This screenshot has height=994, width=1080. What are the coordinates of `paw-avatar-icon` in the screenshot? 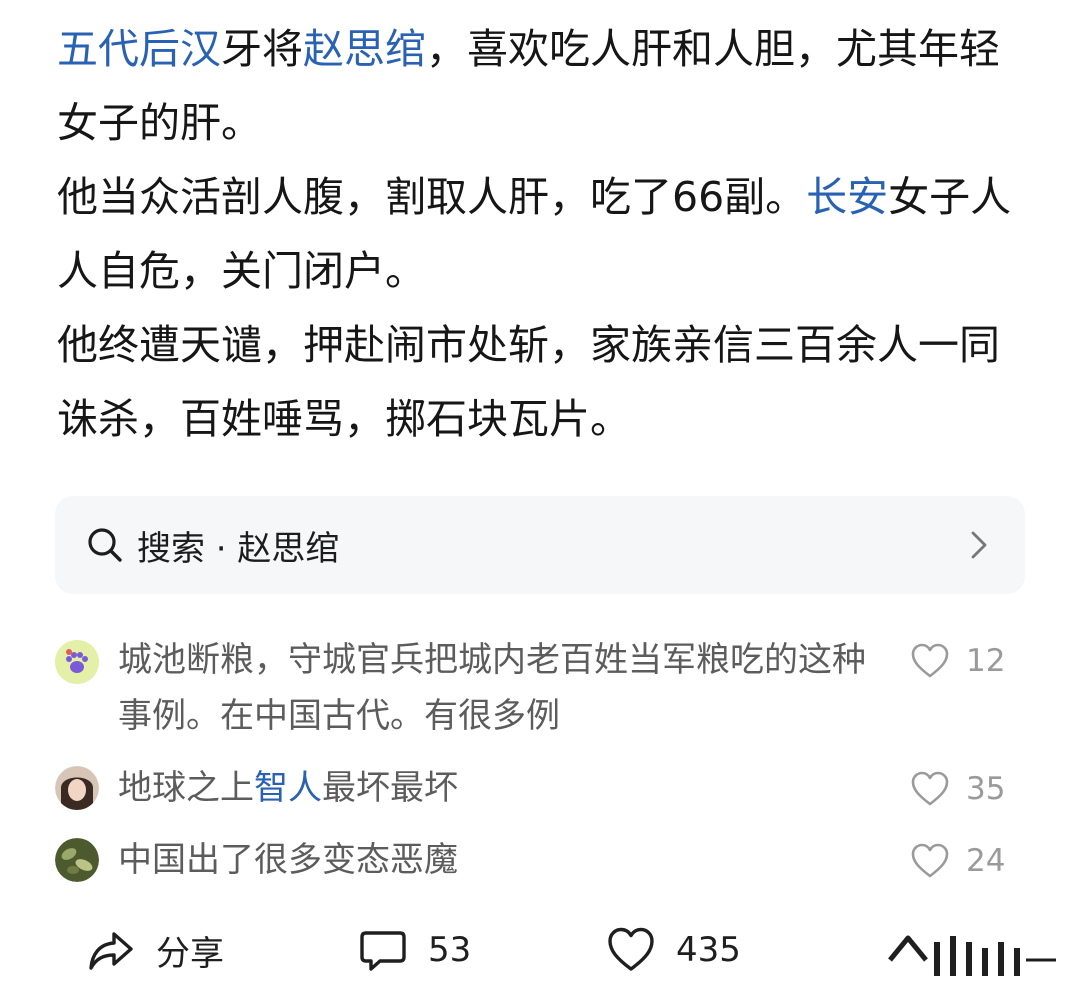 It's located at (77, 662).